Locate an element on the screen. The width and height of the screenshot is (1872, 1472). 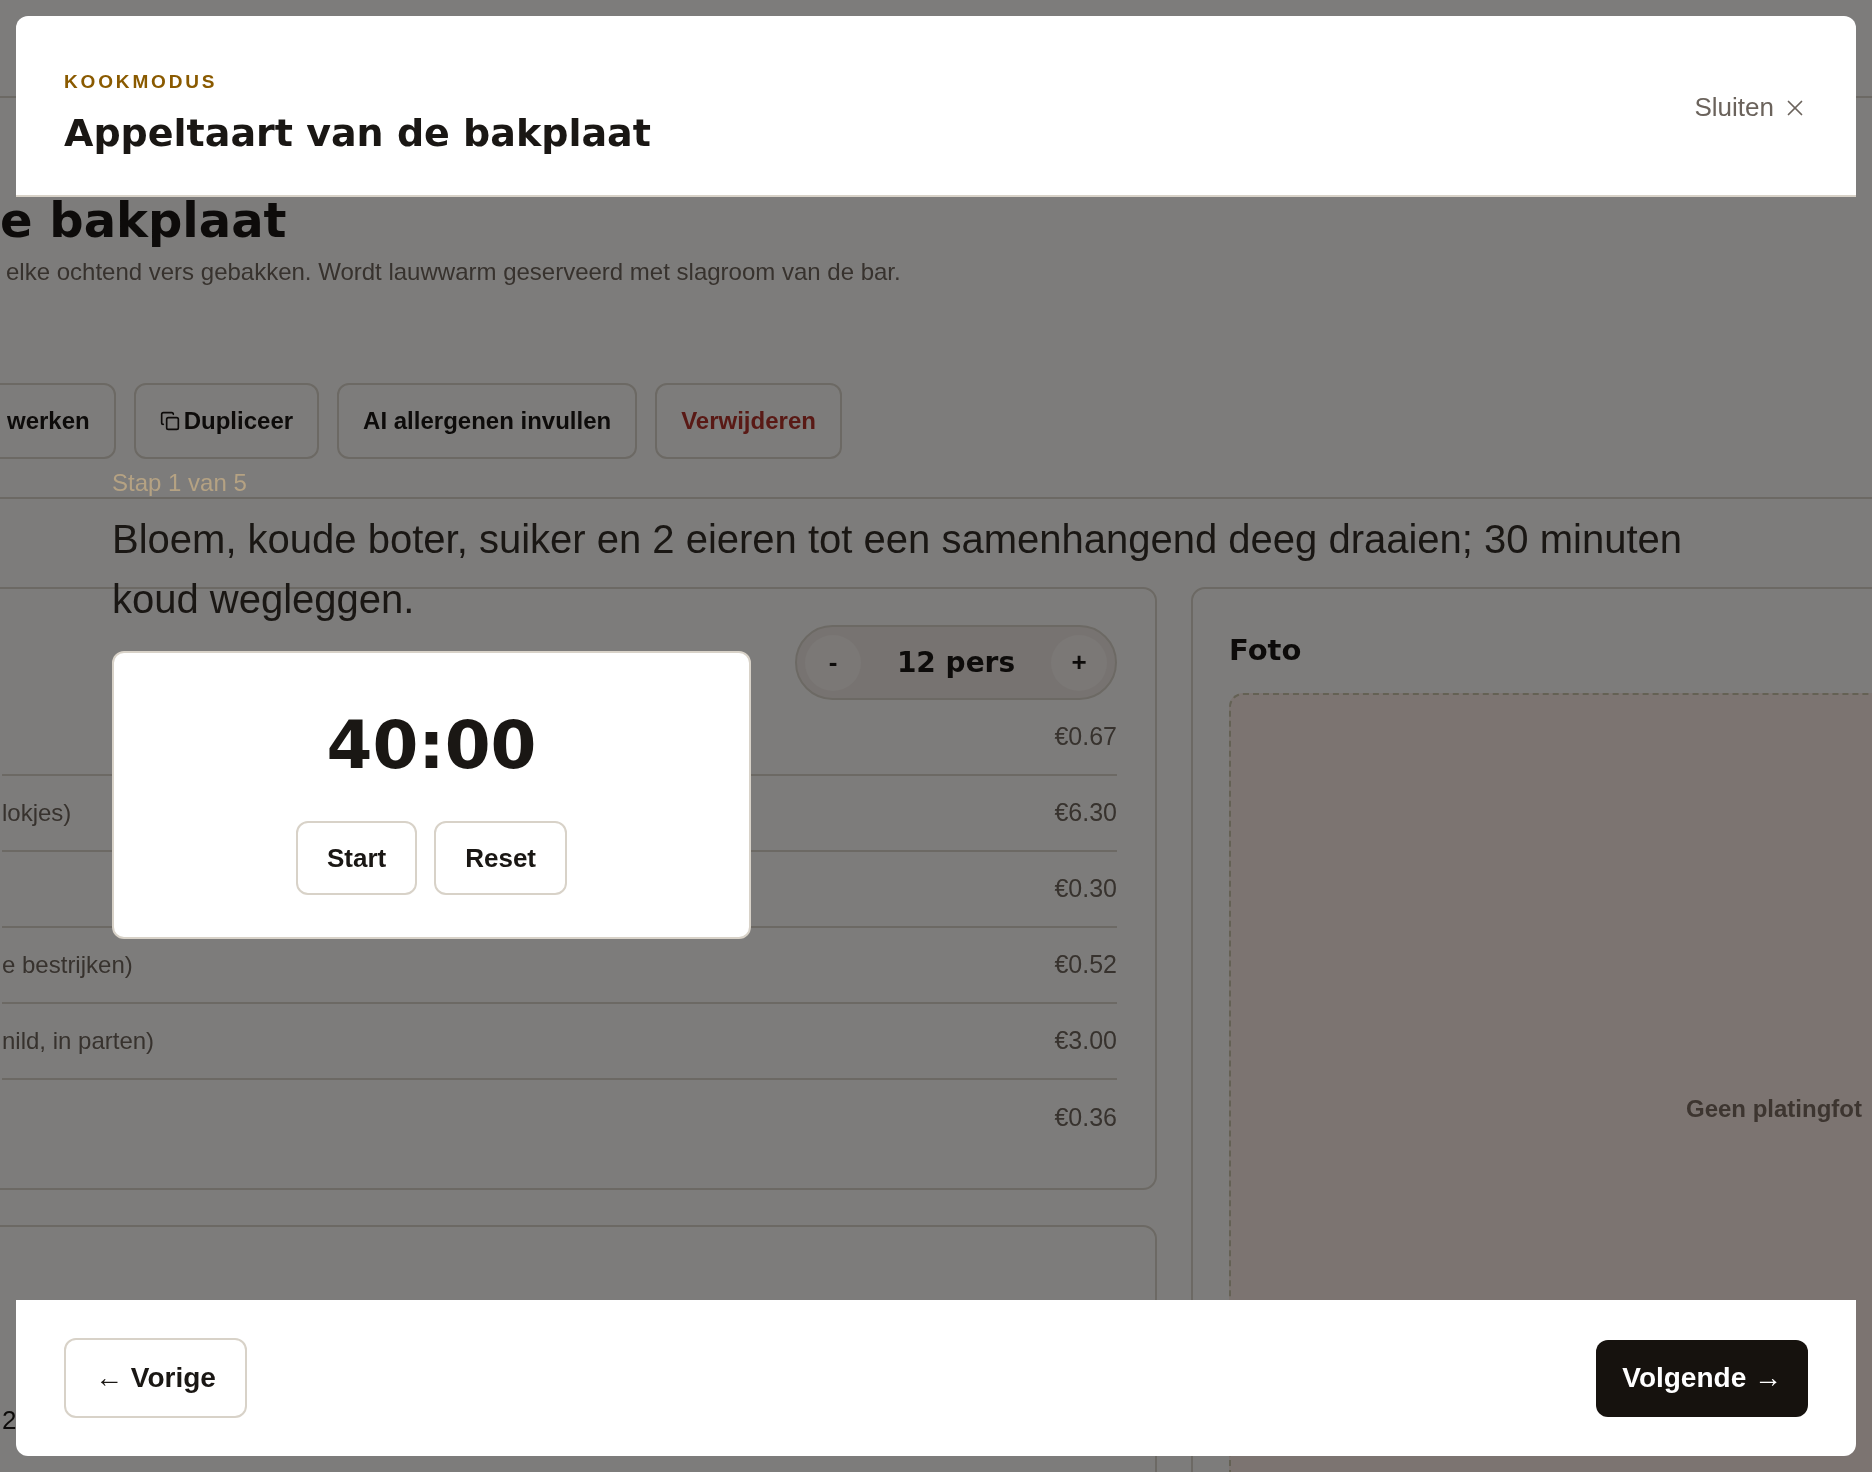
ingredient-cost: €0.36 is located at coordinates (1085, 1118).